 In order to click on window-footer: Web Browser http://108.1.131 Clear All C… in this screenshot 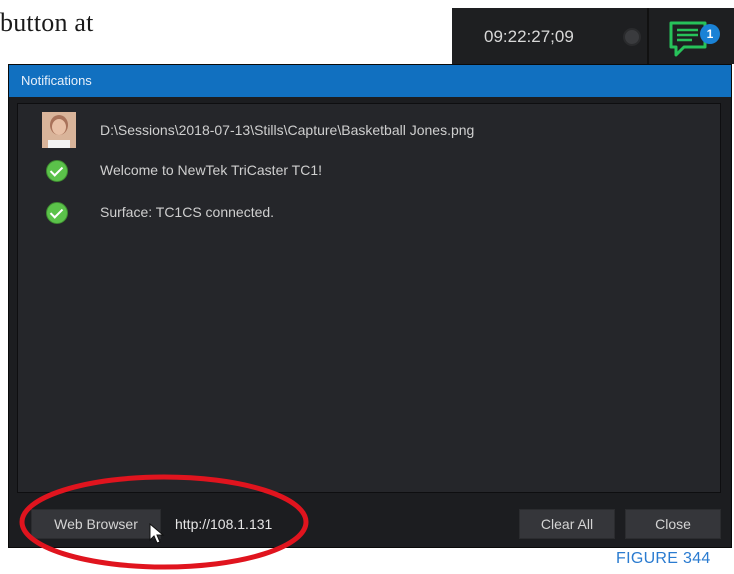, I will do `click(370, 523)`.